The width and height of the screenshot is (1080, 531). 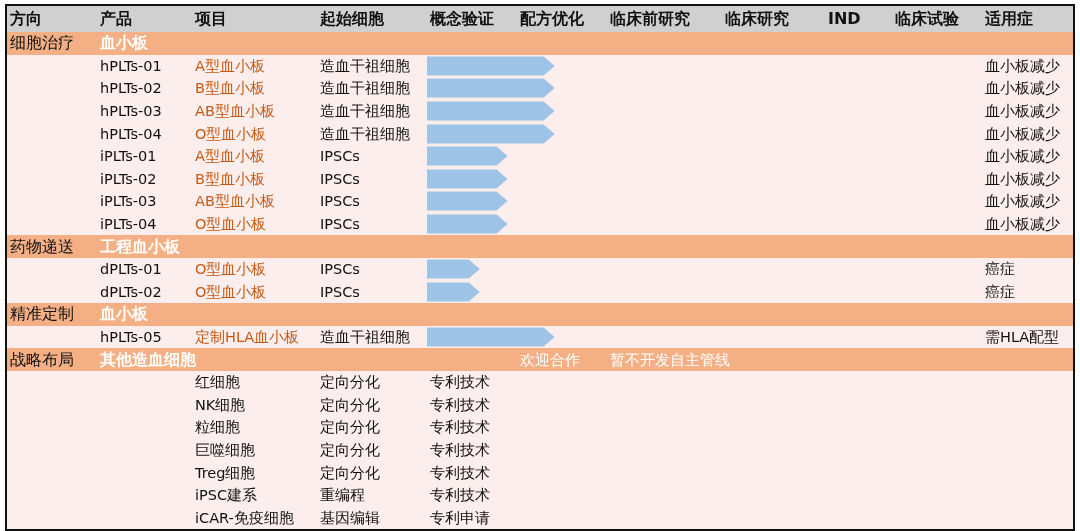 What do you see at coordinates (342, 496) in the screenshot?
I see `method: 重编程` at bounding box center [342, 496].